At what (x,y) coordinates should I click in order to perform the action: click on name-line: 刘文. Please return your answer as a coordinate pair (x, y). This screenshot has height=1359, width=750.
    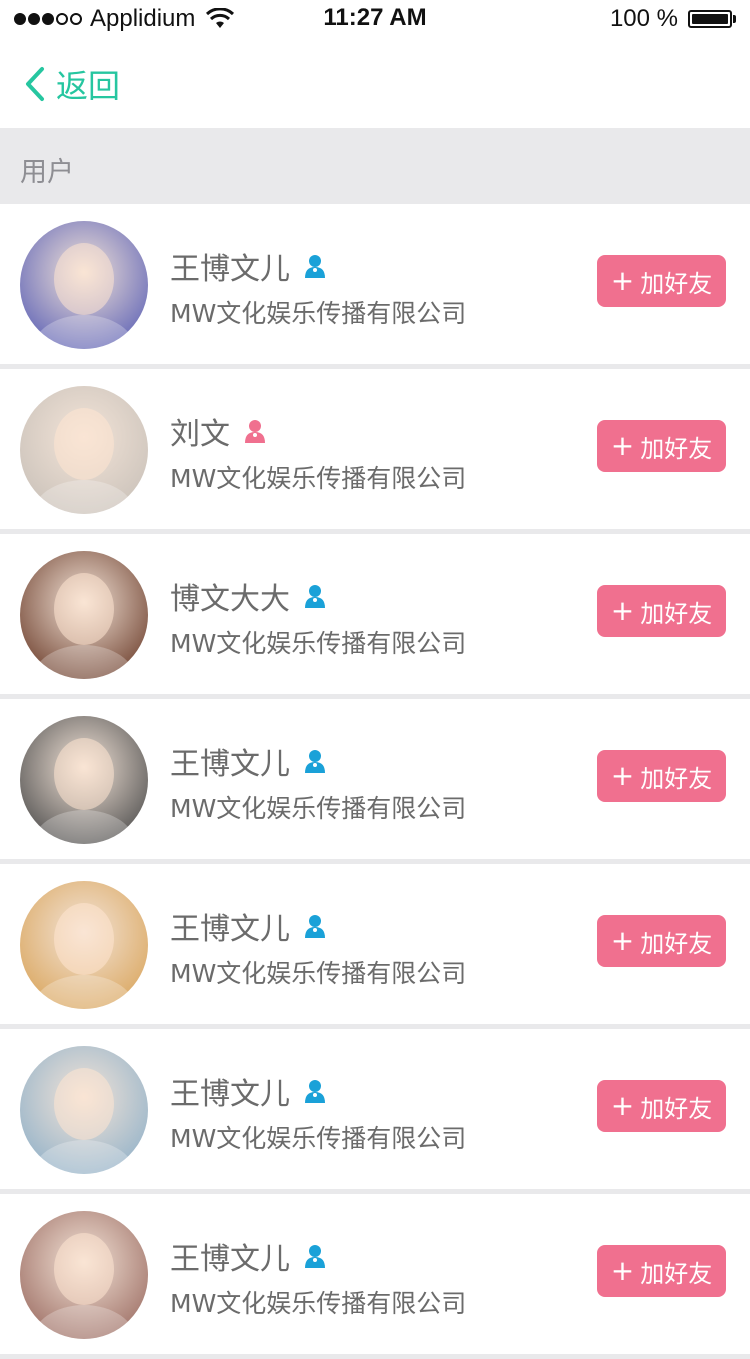
    Looking at the image, I should click on (218, 431).